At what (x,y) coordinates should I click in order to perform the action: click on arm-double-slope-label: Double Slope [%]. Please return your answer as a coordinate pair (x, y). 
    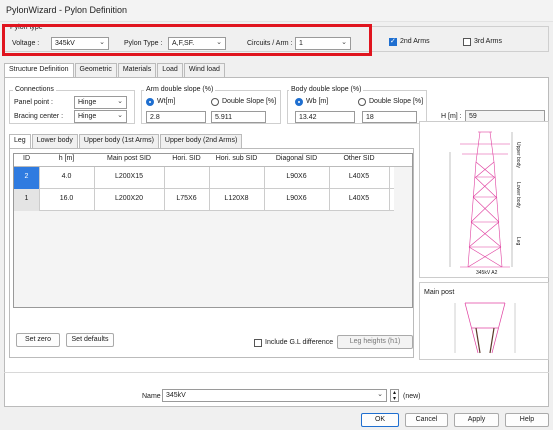
    Looking at the image, I should click on (249, 101).